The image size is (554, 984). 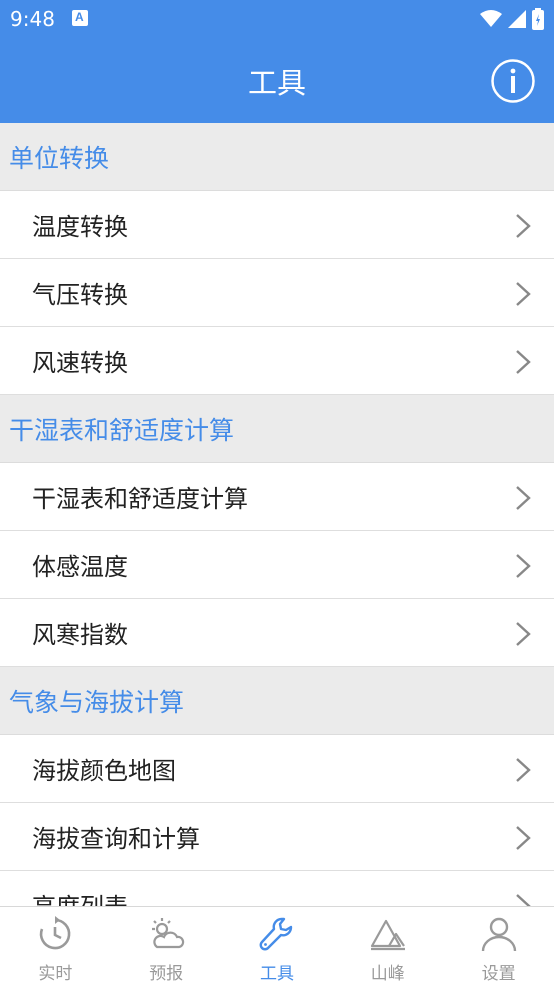 What do you see at coordinates (166, 974) in the screenshot?
I see `tab-label: 预报` at bounding box center [166, 974].